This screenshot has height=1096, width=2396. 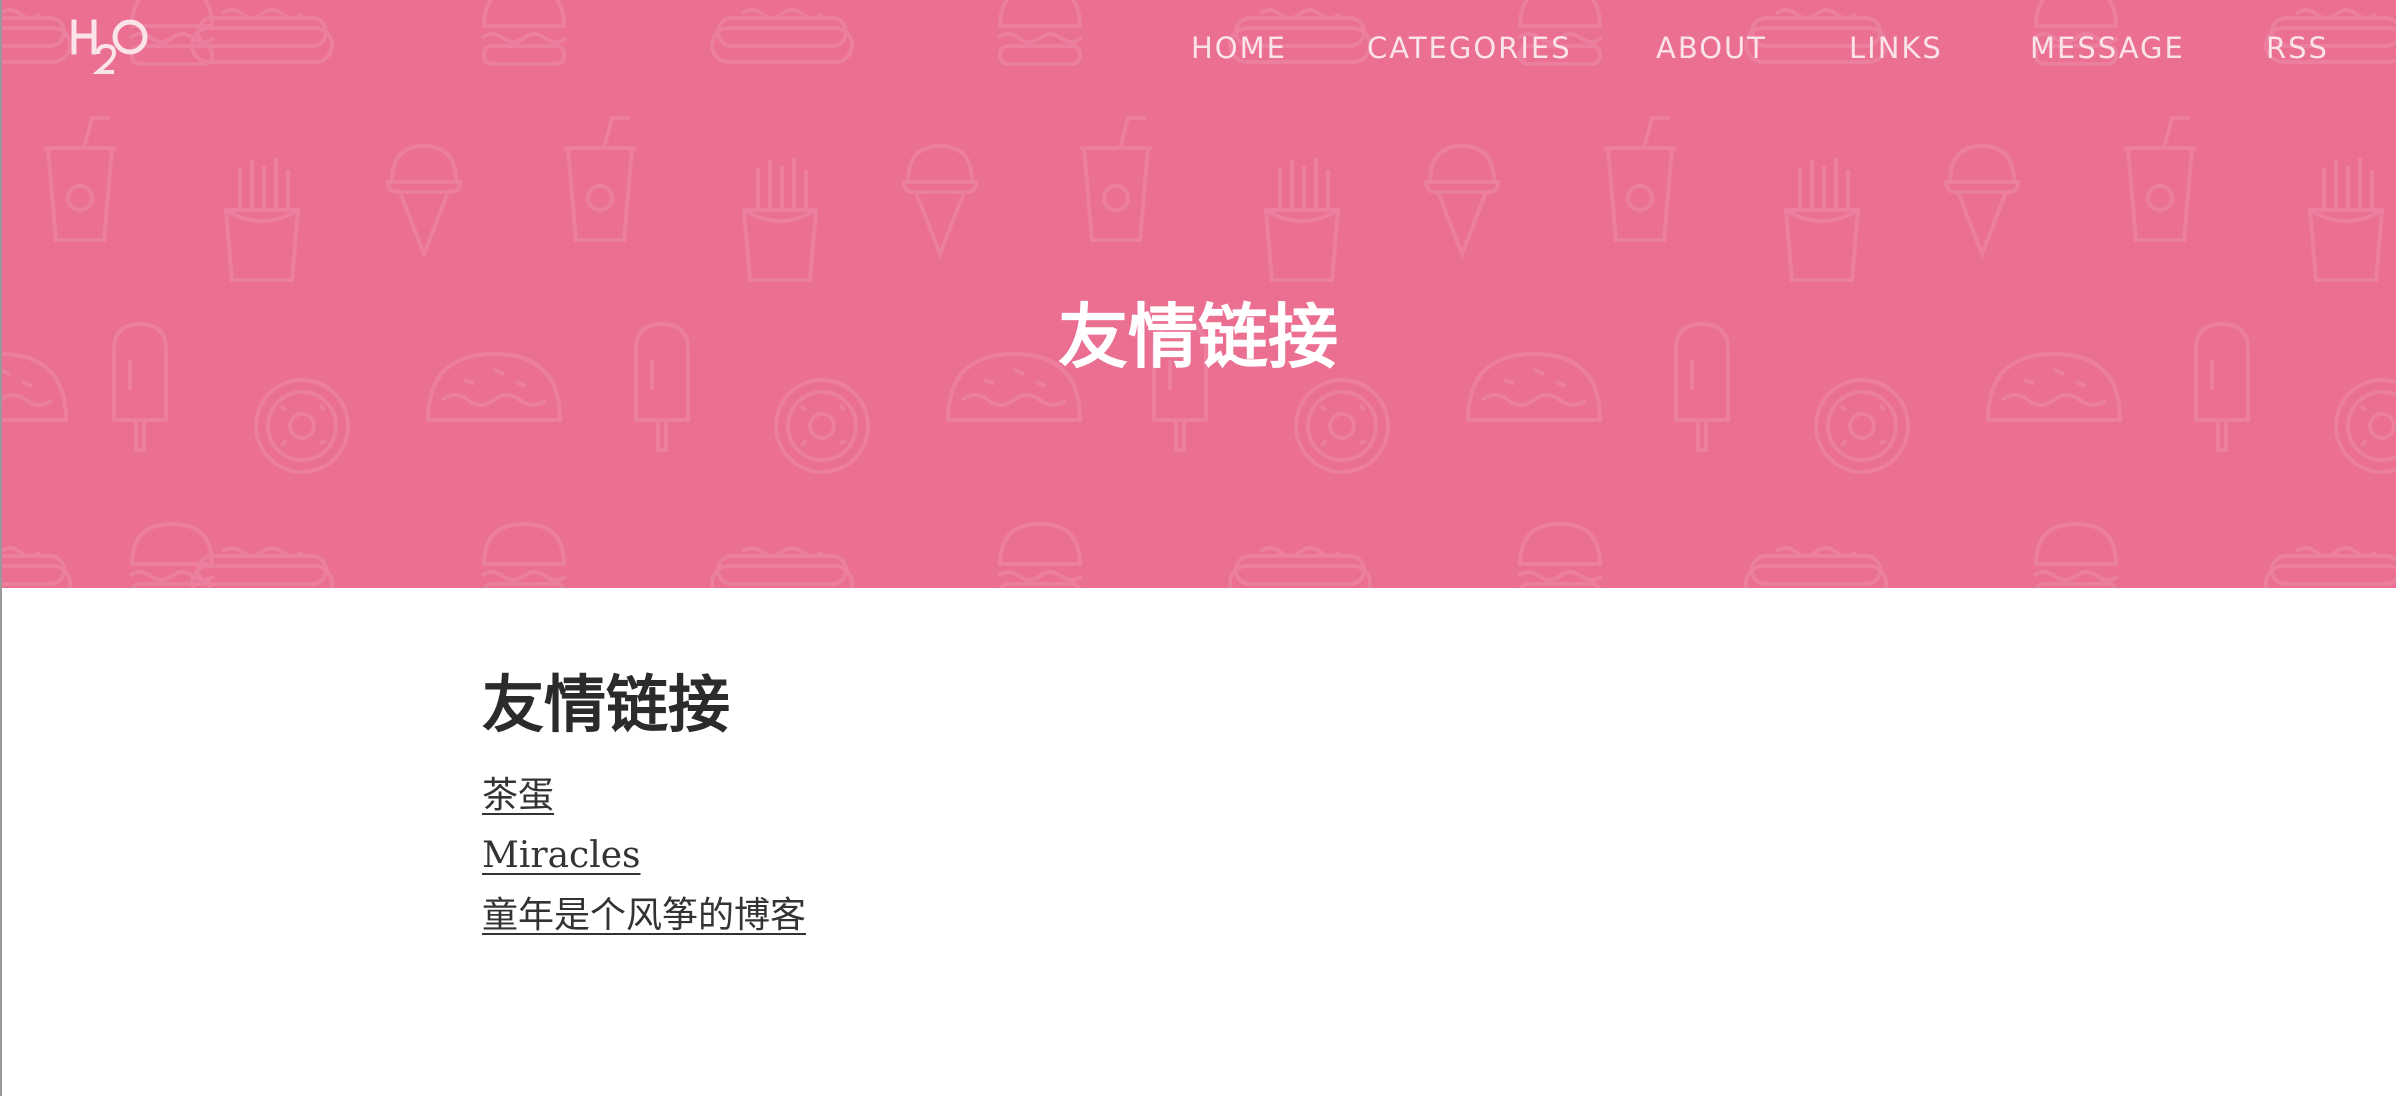 I want to click on nav-rss: RSS, so click(x=2297, y=48).